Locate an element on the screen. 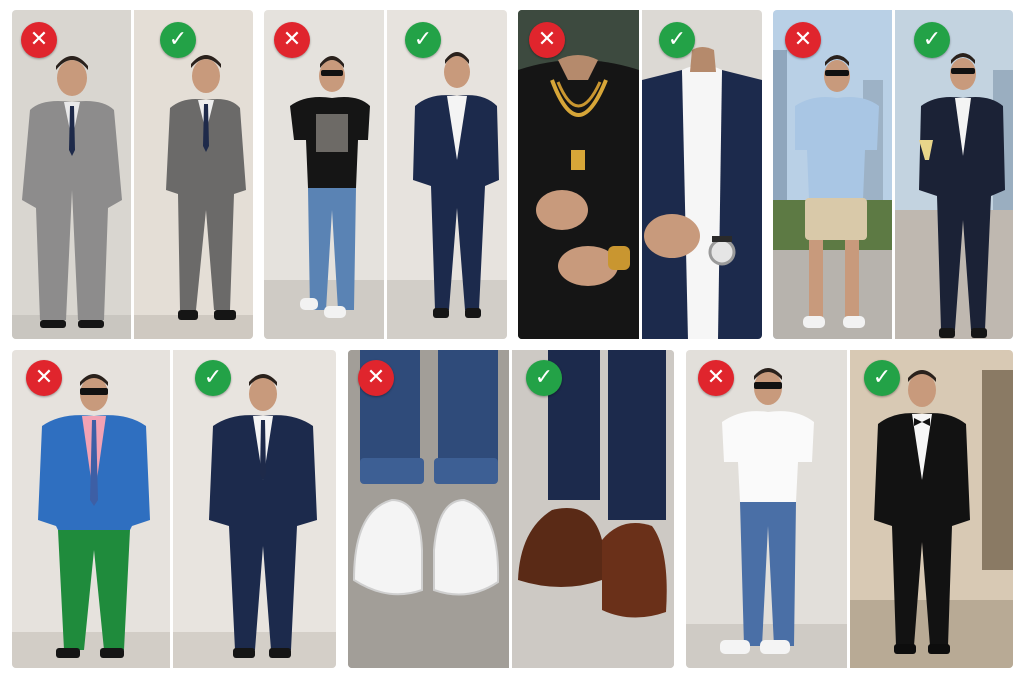  good-panel-simple-watch: ✓ is located at coordinates (702, 174).